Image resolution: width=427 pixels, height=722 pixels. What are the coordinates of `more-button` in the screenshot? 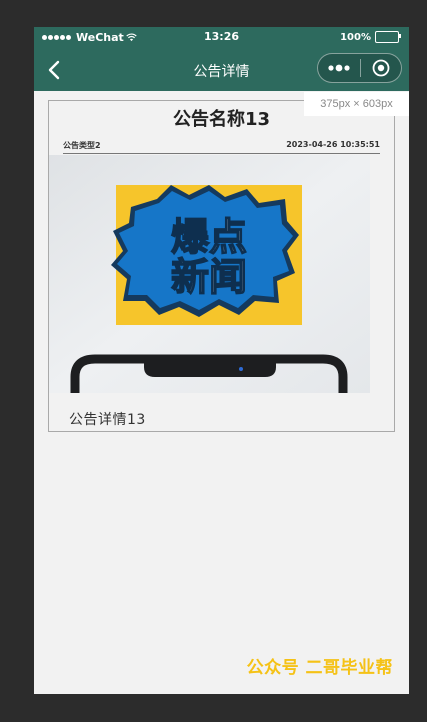 It's located at (339, 68).